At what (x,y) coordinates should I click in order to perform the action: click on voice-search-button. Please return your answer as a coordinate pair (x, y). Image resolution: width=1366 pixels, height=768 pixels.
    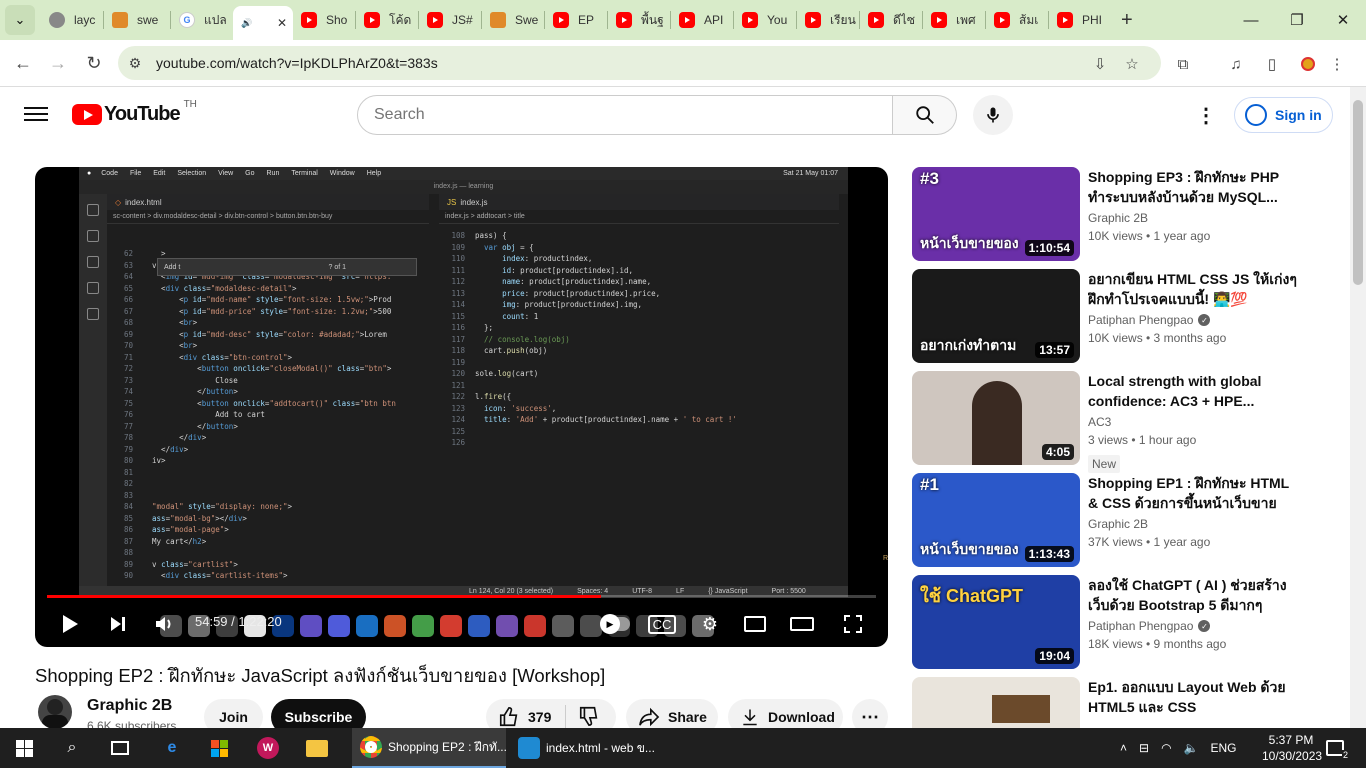
    Looking at the image, I should click on (993, 115).